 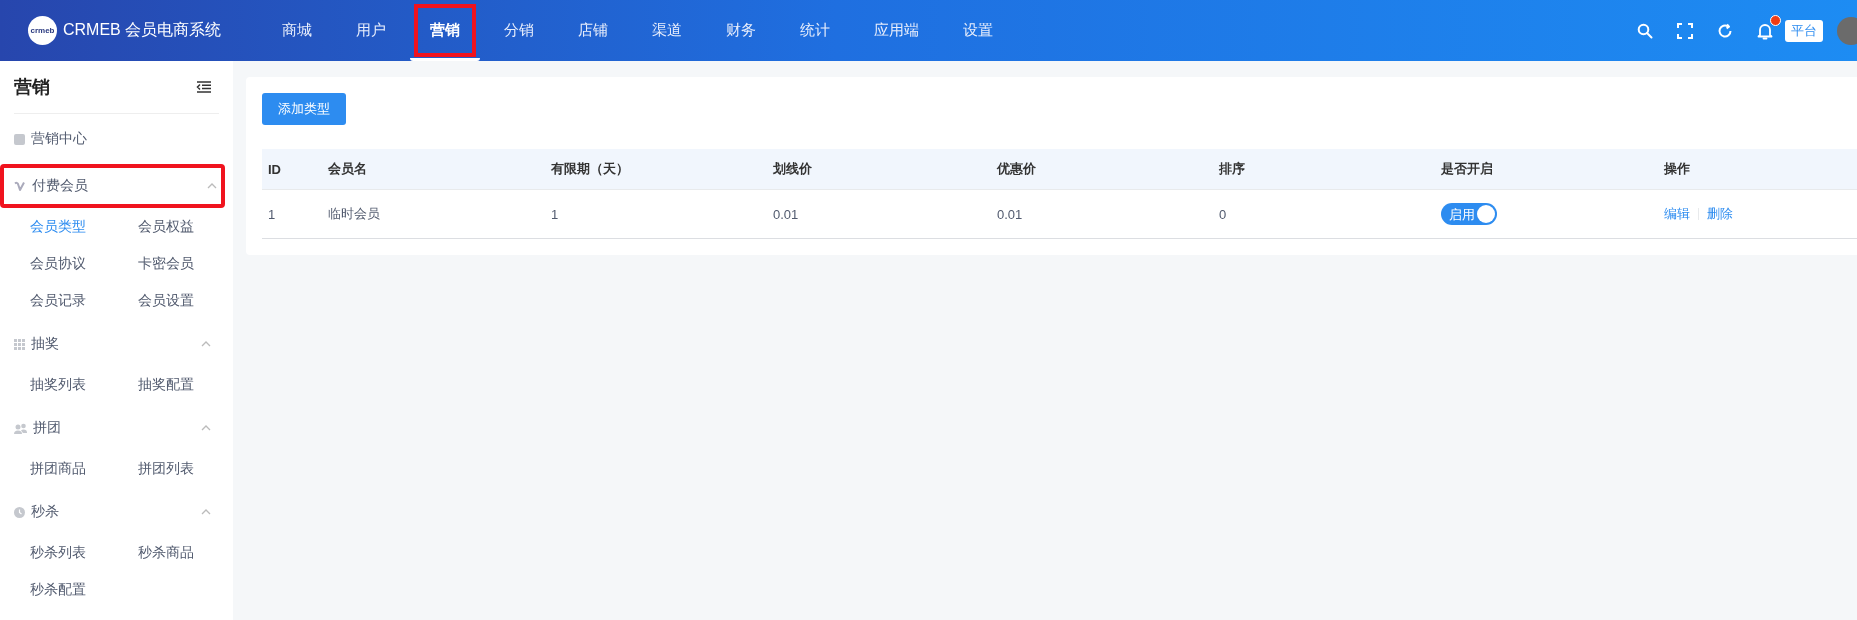 I want to click on menu-item: 秒杀列表, so click(x=84, y=552).